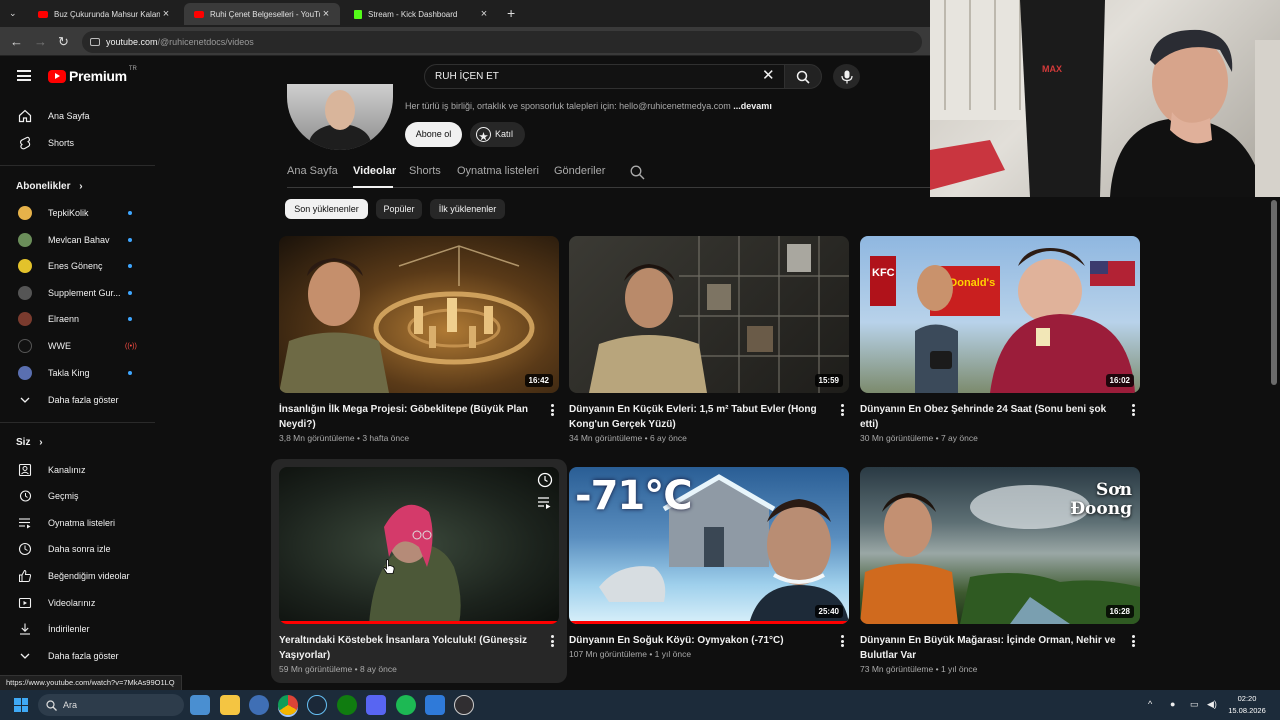 Image resolution: width=1280 pixels, height=720 pixels. What do you see at coordinates (230, 705) in the screenshot?
I see `file-explorer-icon` at bounding box center [230, 705].